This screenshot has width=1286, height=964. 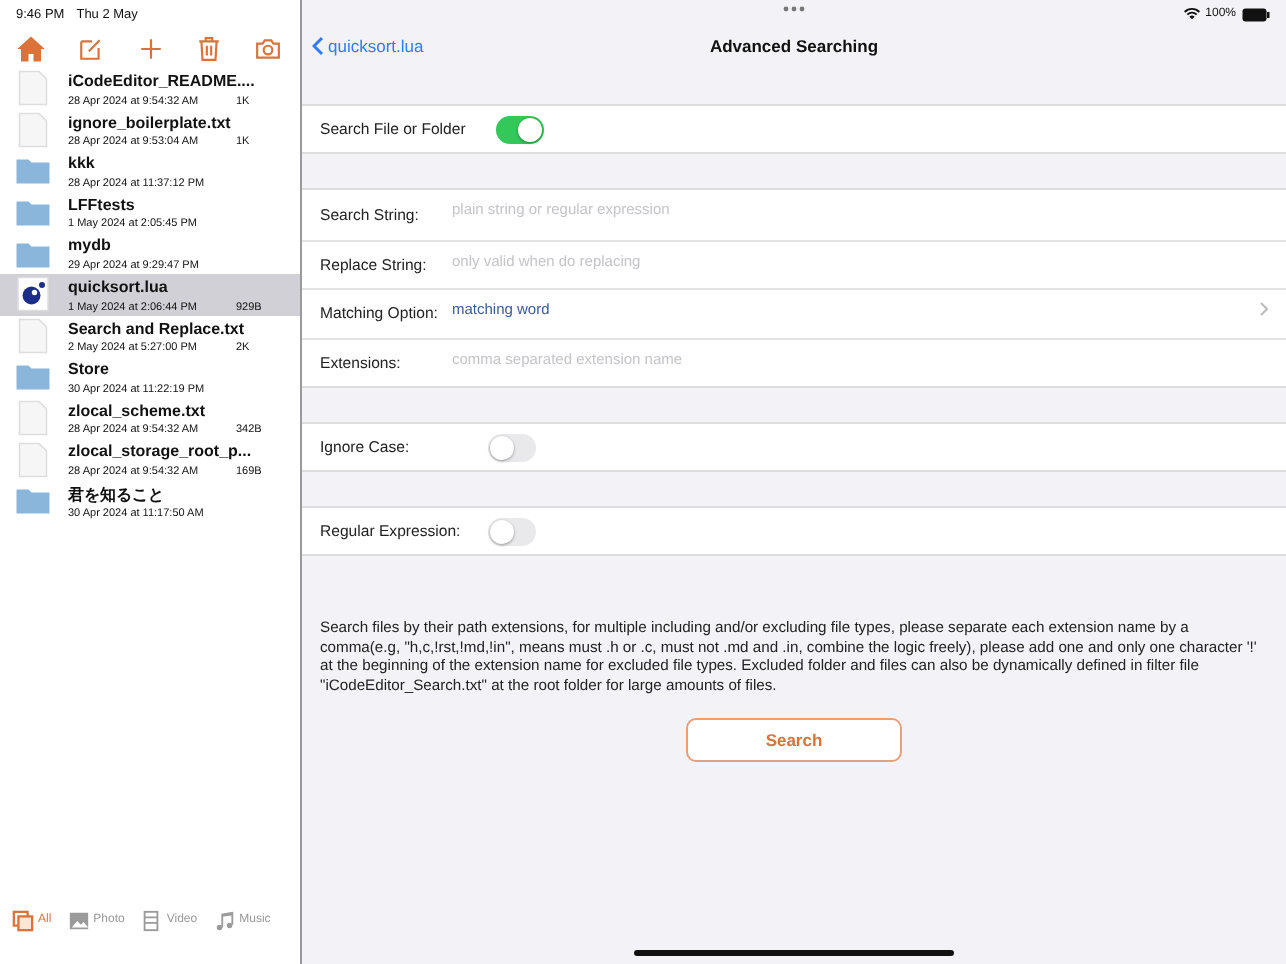 What do you see at coordinates (82, 163) in the screenshot?
I see `file-name: kkk` at bounding box center [82, 163].